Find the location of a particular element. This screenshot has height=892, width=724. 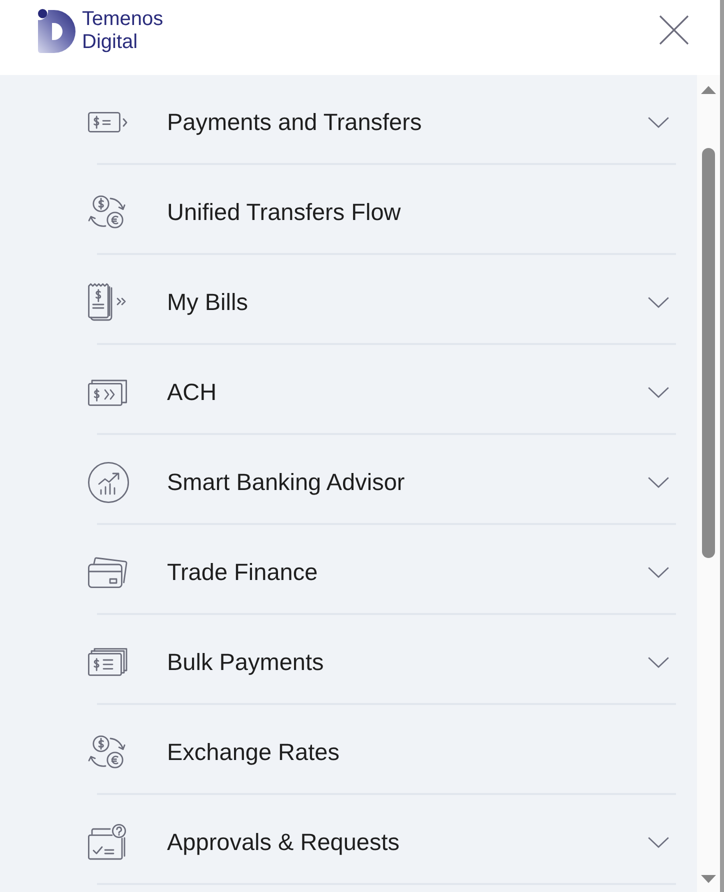

close-icon is located at coordinates (674, 30).